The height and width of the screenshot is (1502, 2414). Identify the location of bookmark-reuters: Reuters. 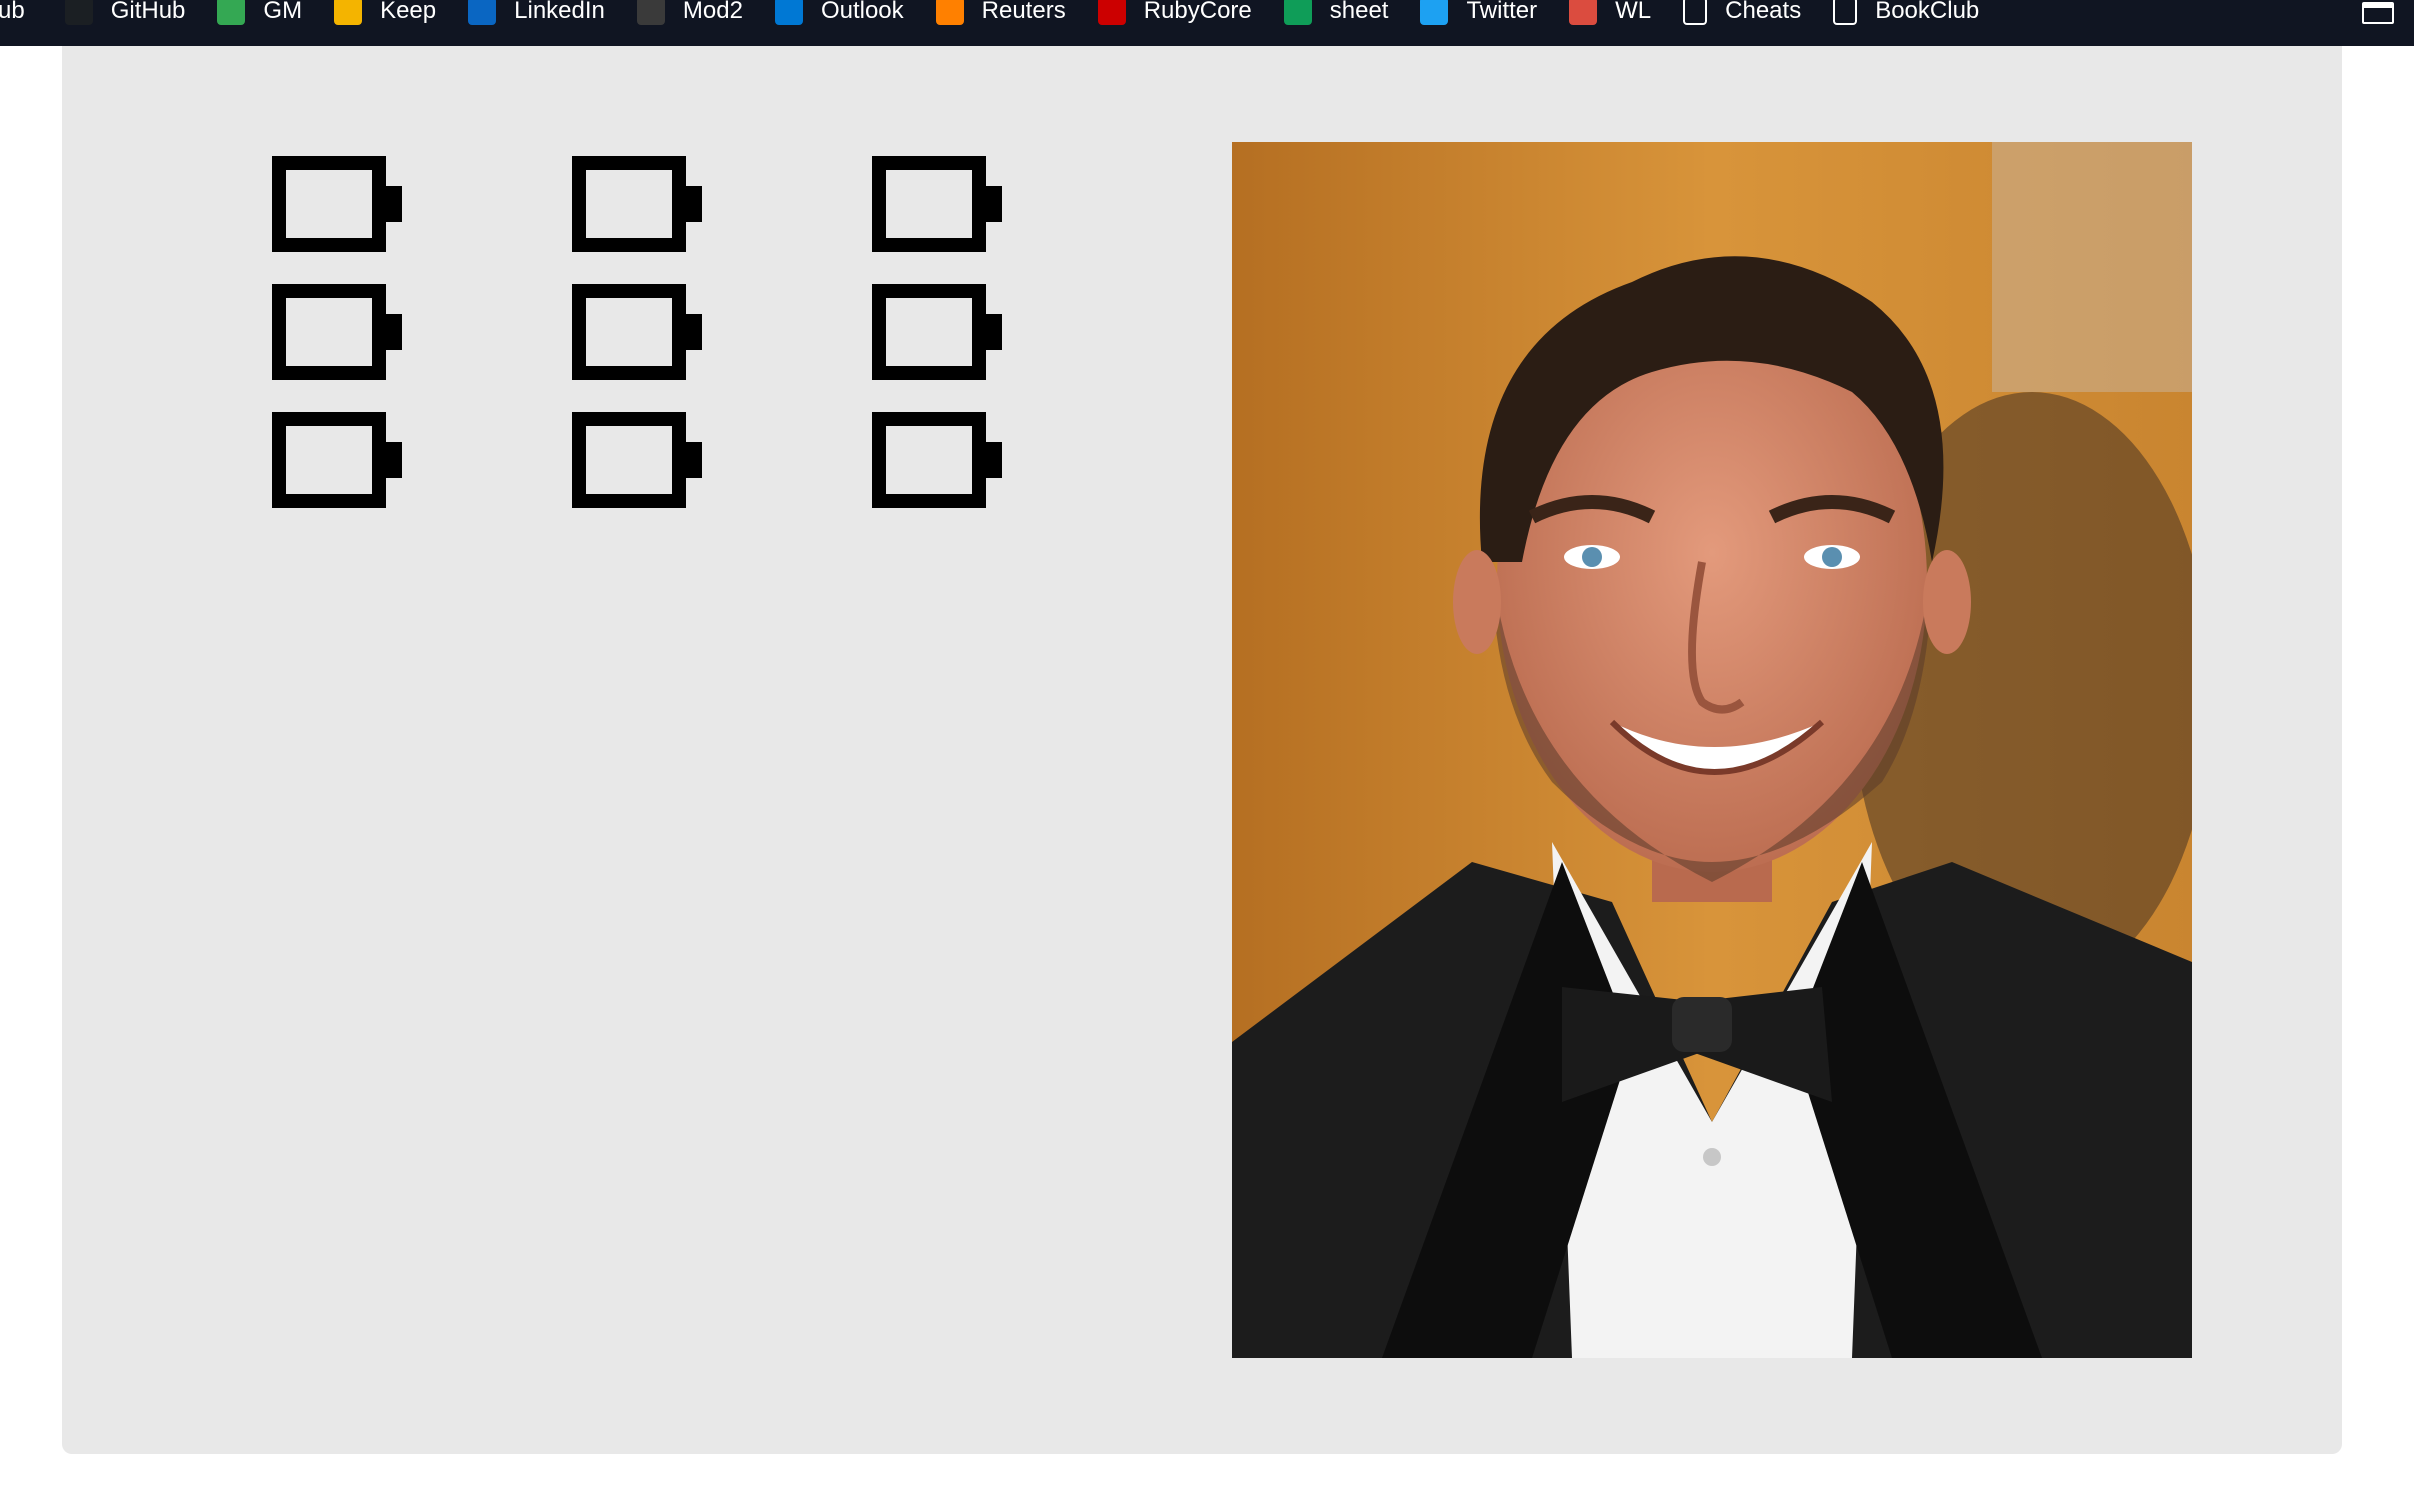
(1000, 23).